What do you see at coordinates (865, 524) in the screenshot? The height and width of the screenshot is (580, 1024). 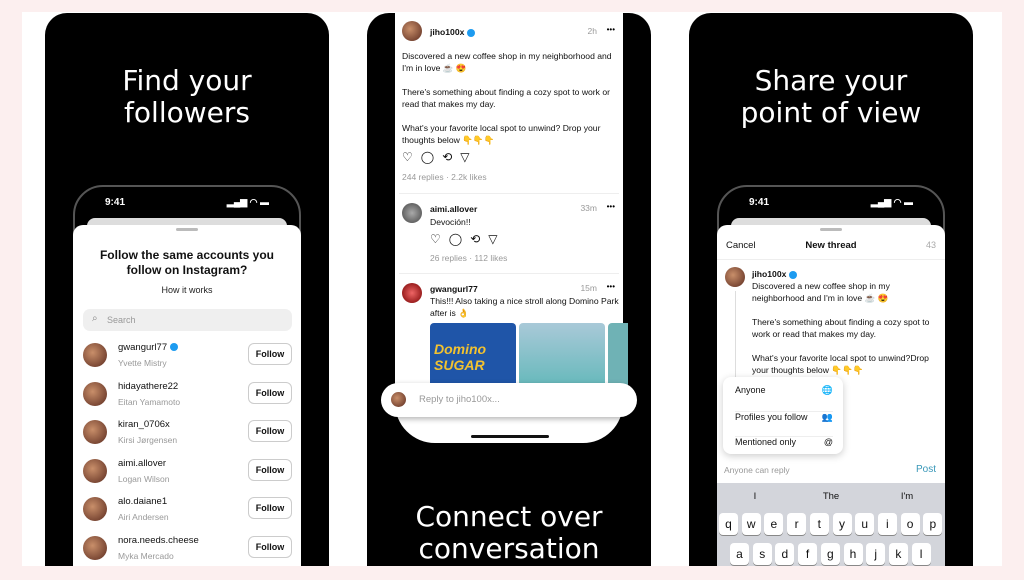 I see `key-u: u` at bounding box center [865, 524].